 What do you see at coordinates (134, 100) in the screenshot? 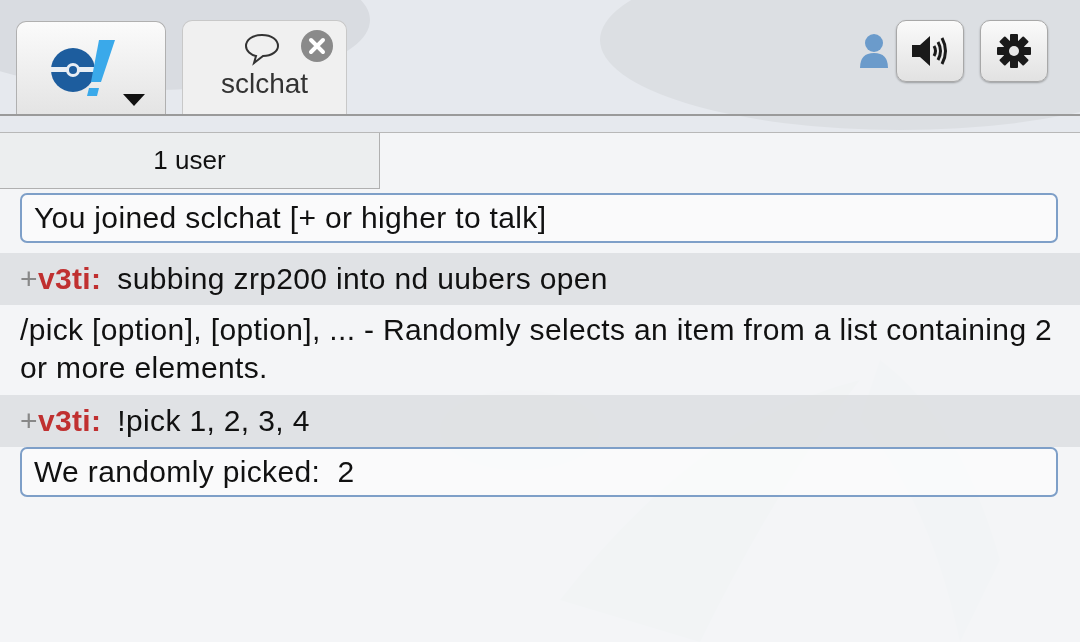
I see `caret-icon` at bounding box center [134, 100].